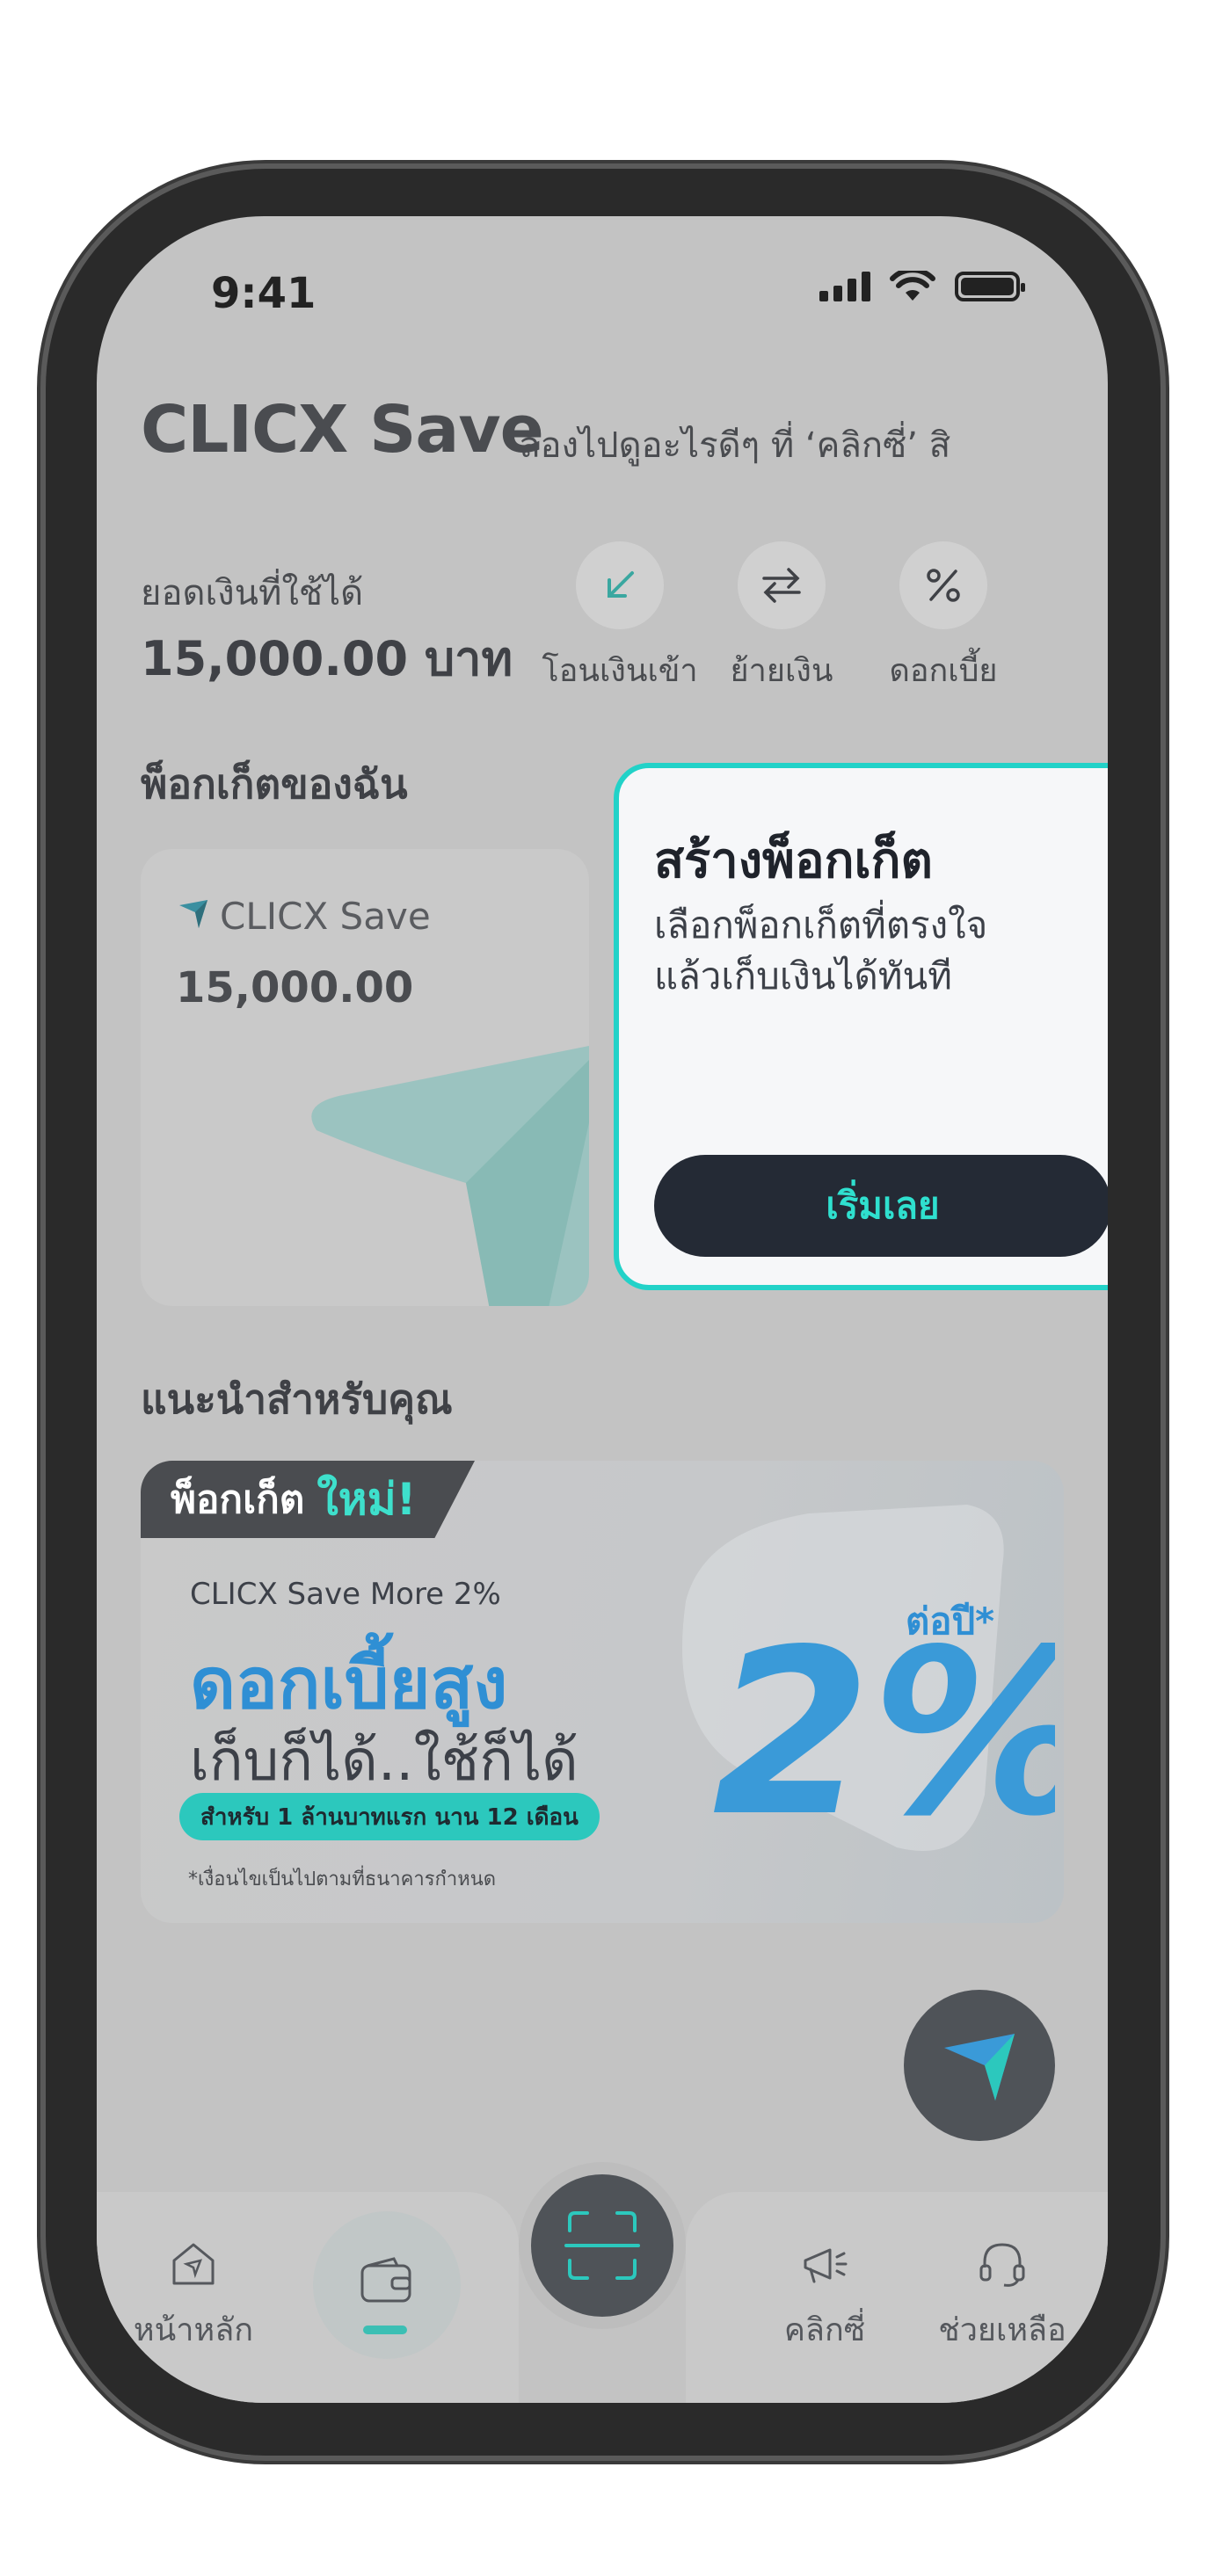 This screenshot has width=1208, height=2576. I want to click on nav-help-label: ช่วยเหลือ, so click(1002, 2330).